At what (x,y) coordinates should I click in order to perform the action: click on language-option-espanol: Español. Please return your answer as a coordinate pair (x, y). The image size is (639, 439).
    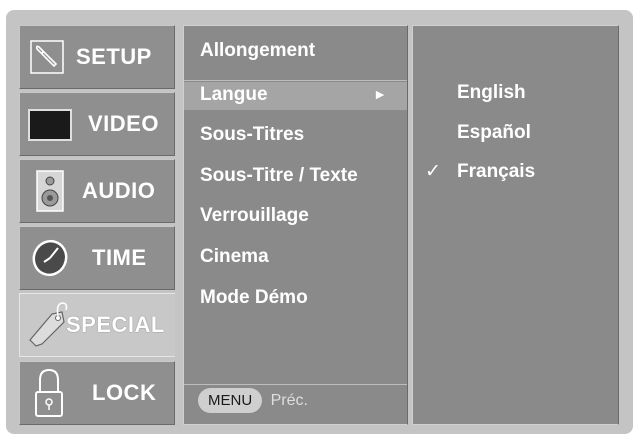
    Looking at the image, I should click on (494, 133).